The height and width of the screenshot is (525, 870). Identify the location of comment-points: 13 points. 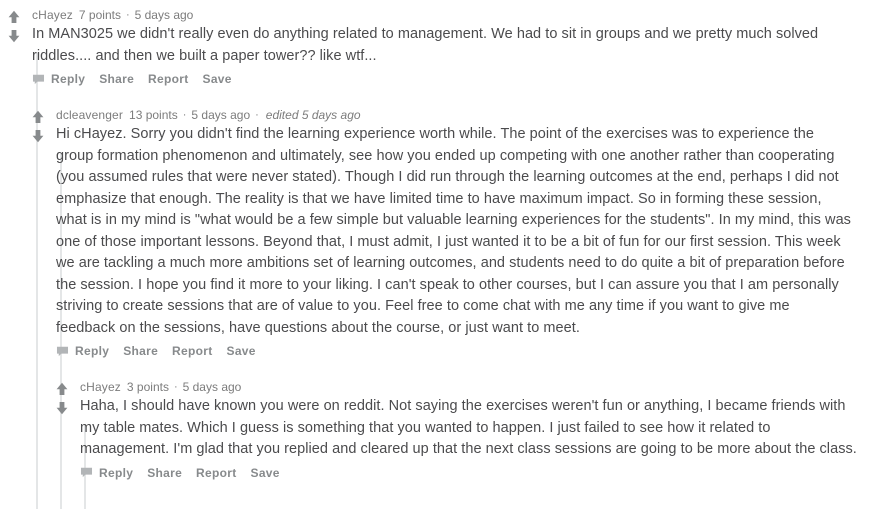
(153, 115).